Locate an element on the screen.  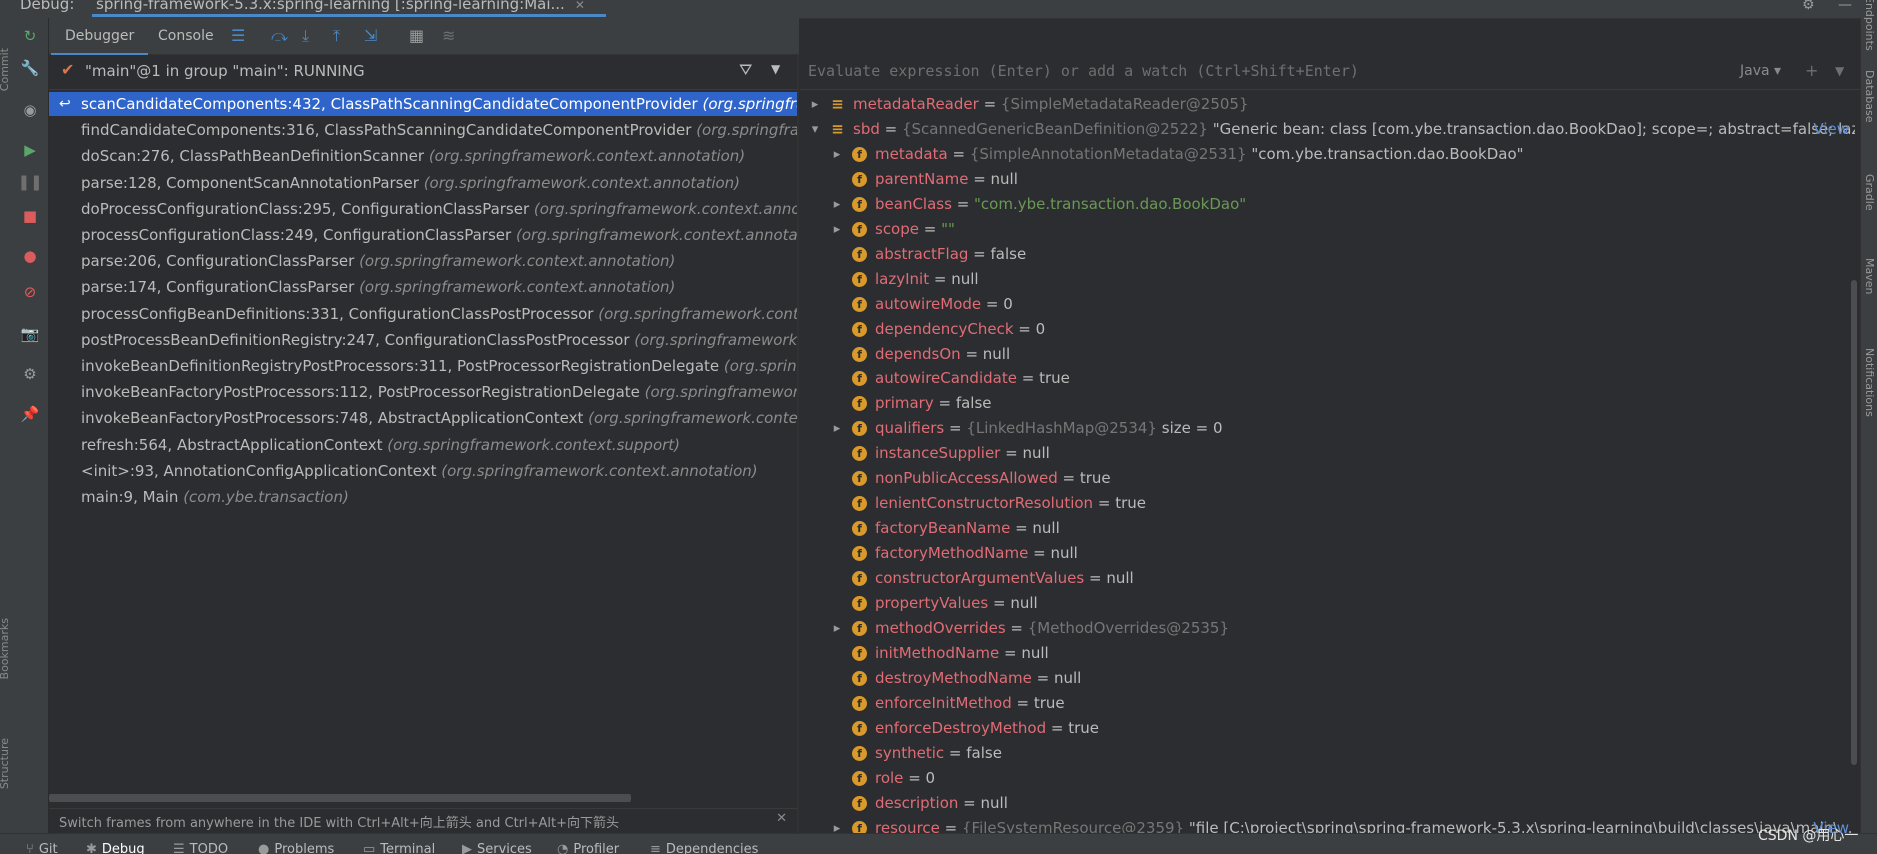
variable-row: f lenientConstructorResolution = true is located at coordinates (1327, 503).